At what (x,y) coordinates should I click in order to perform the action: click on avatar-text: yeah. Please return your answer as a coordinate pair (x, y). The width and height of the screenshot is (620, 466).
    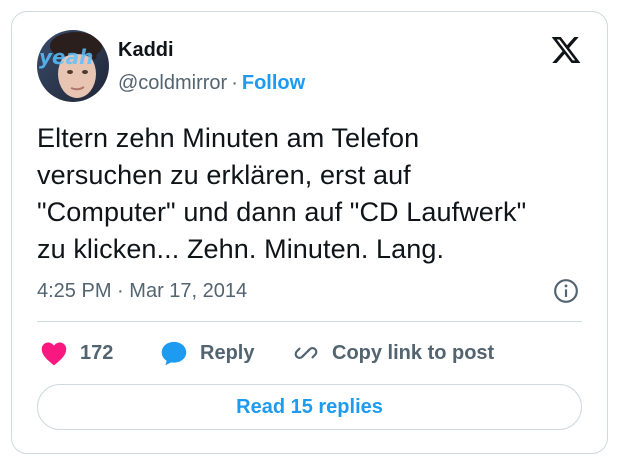
    Looking at the image, I should click on (66, 57).